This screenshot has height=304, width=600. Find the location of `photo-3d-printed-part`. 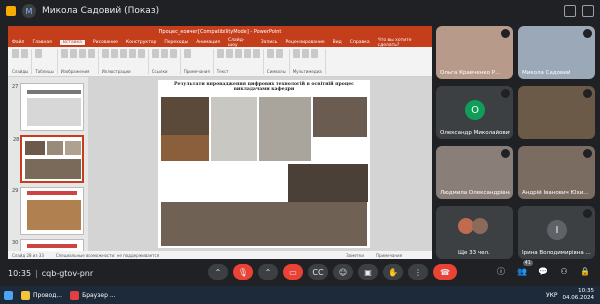

photo-3d-printed-part is located at coordinates (185, 148).